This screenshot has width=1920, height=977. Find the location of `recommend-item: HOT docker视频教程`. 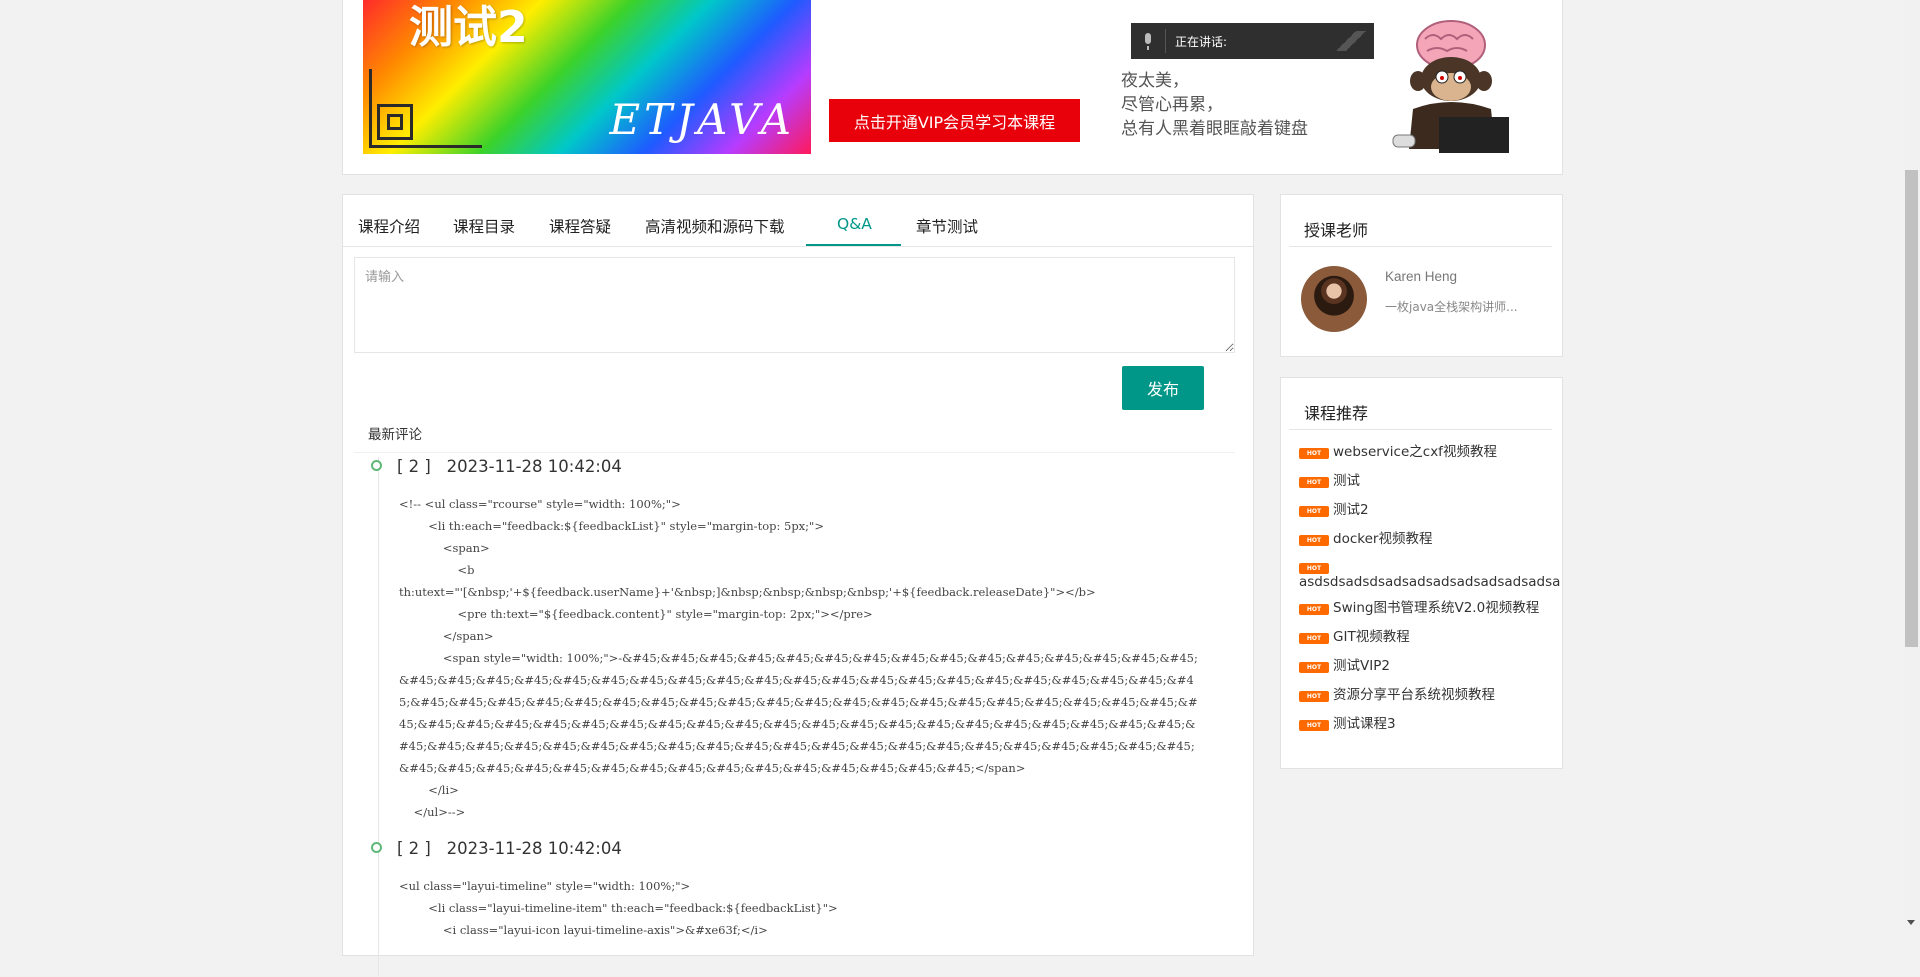

recommend-item: HOT docker视频教程 is located at coordinates (1429, 539).